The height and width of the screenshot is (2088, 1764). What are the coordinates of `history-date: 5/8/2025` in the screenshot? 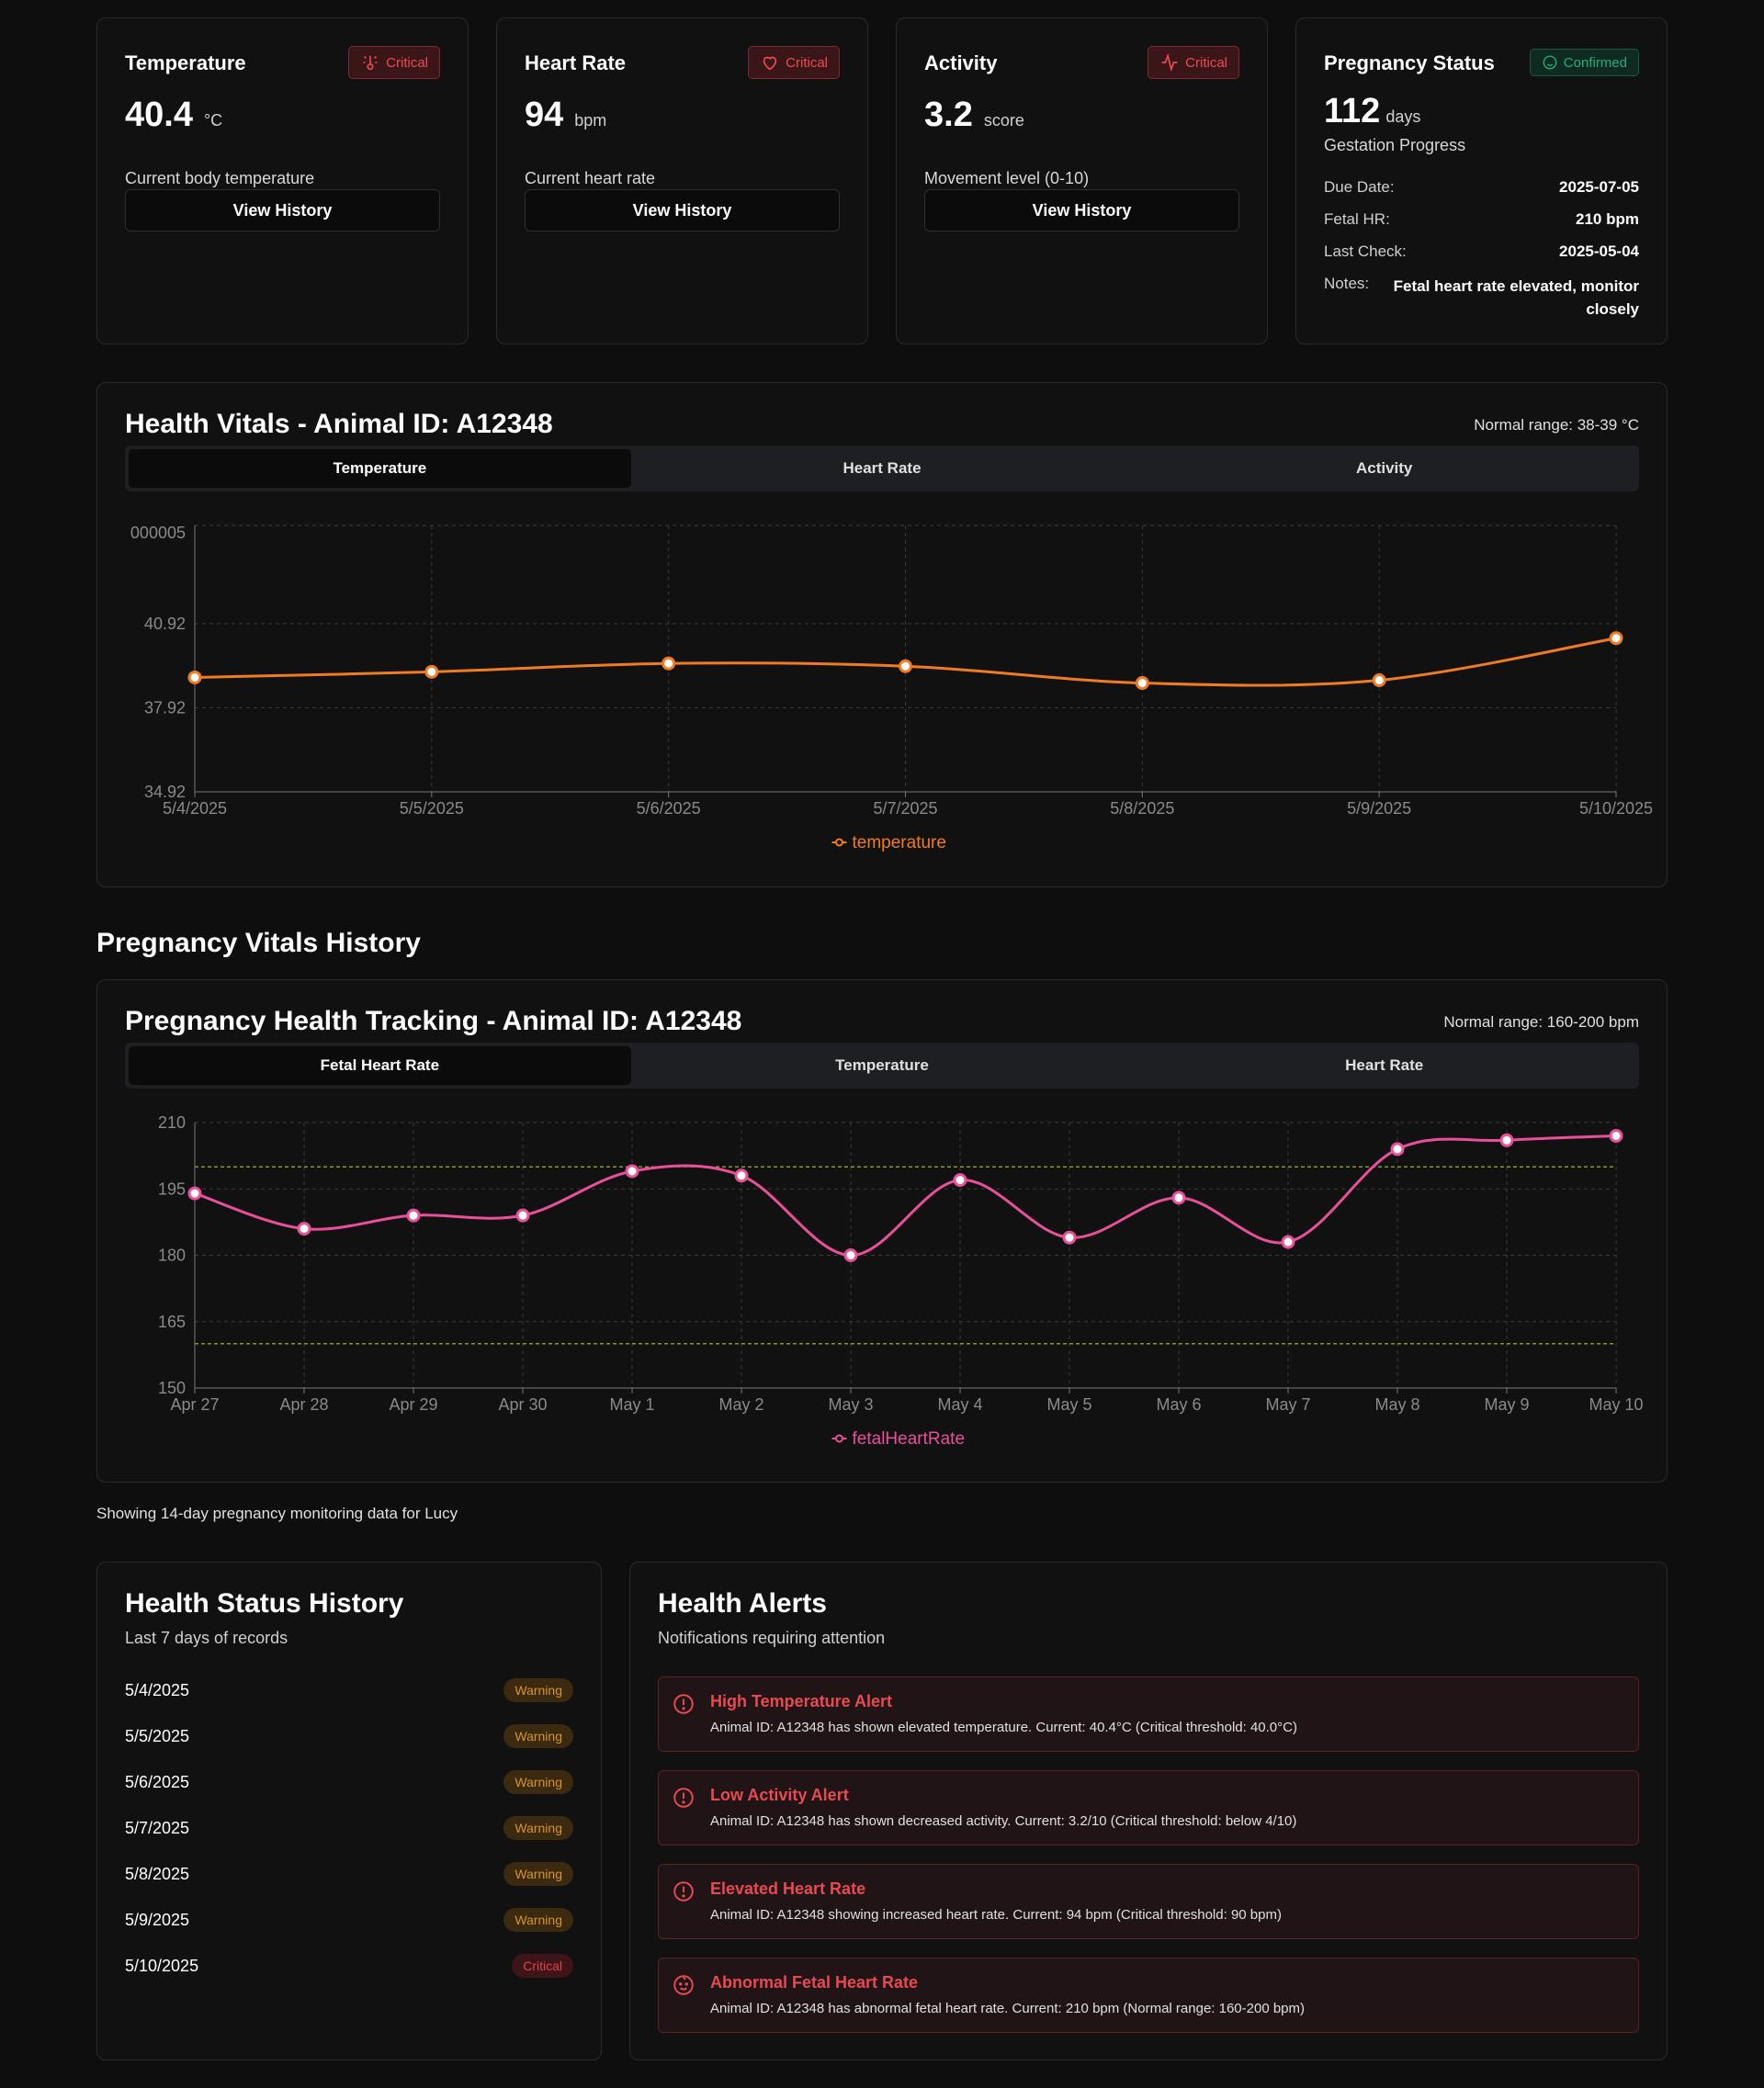 It's located at (157, 1873).